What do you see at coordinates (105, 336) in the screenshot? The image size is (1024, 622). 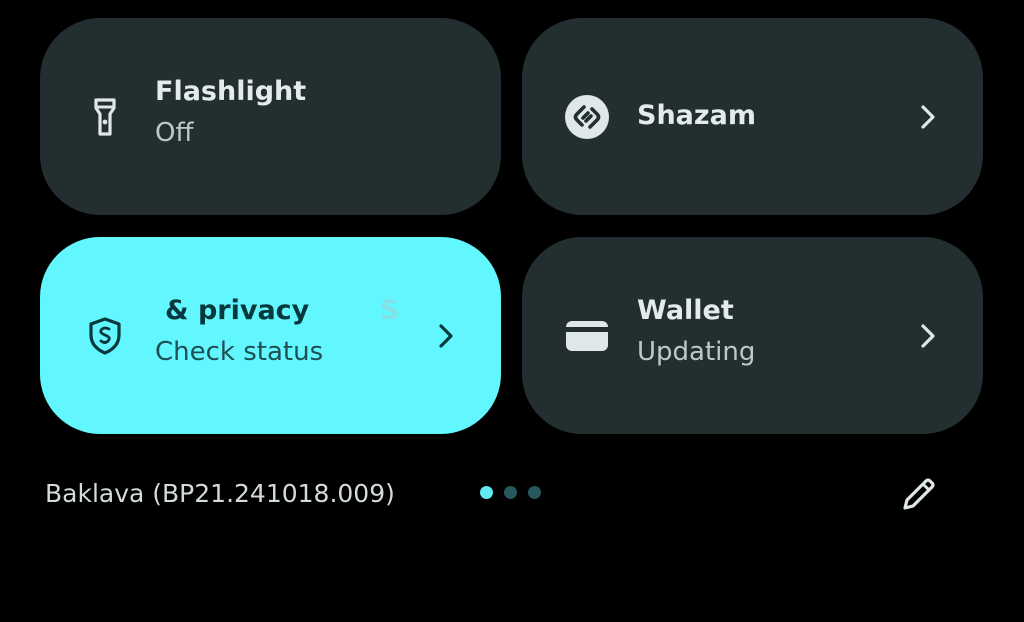 I see `shield-icon` at bounding box center [105, 336].